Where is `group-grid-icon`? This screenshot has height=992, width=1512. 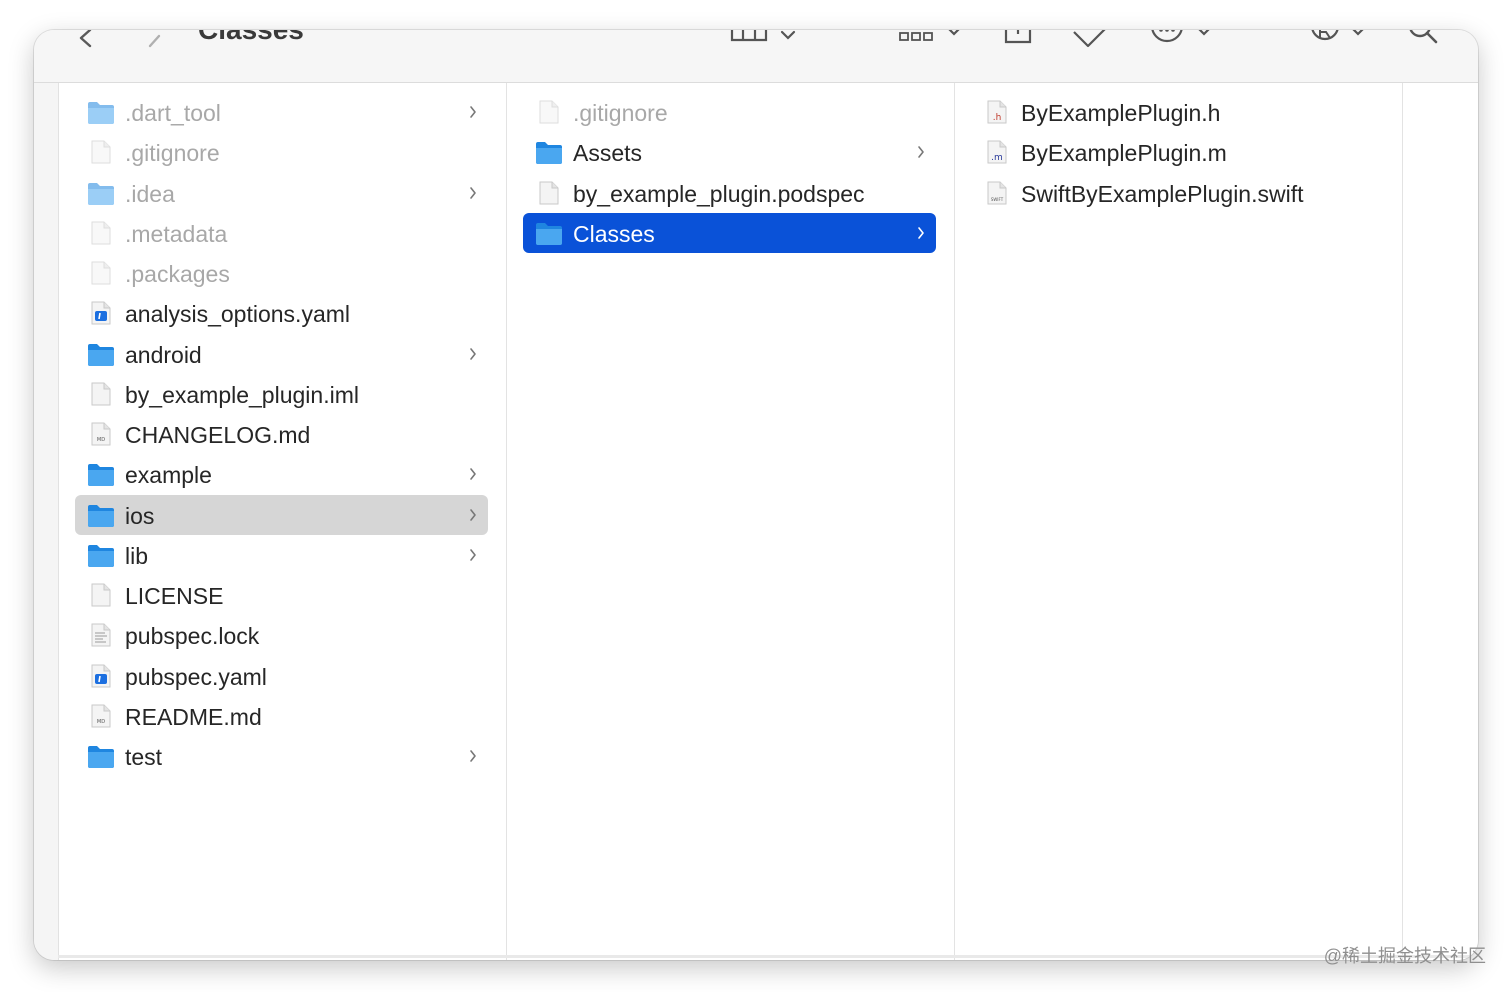 group-grid-icon is located at coordinates (929, 35).